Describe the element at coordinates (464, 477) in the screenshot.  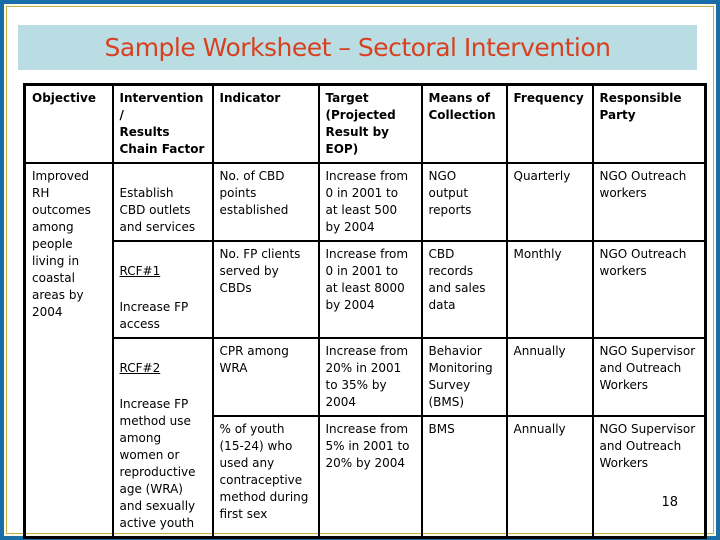
I see `means-cell: BMS` at that location.